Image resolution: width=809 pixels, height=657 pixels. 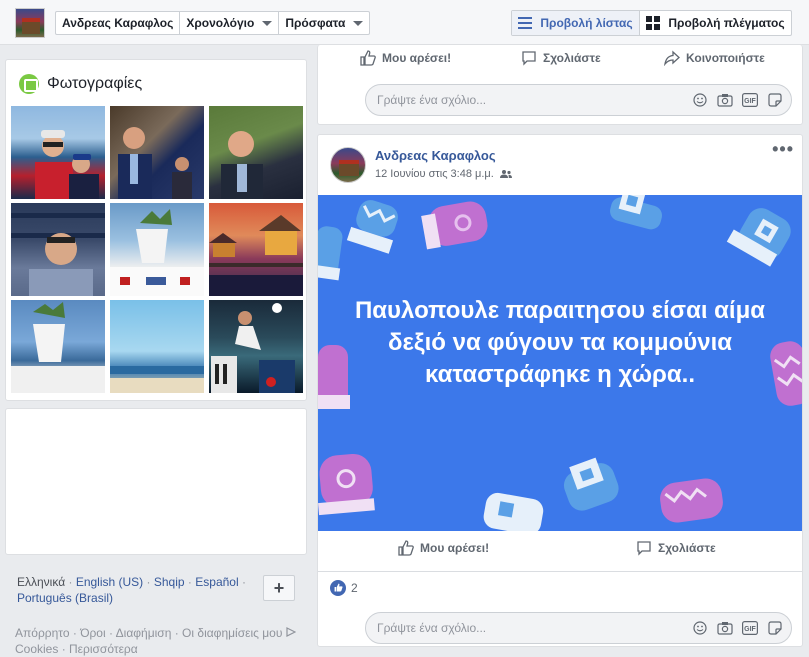 What do you see at coordinates (160, 649) in the screenshot?
I see `footer-line-2: Cookies · Περισσότερα` at bounding box center [160, 649].